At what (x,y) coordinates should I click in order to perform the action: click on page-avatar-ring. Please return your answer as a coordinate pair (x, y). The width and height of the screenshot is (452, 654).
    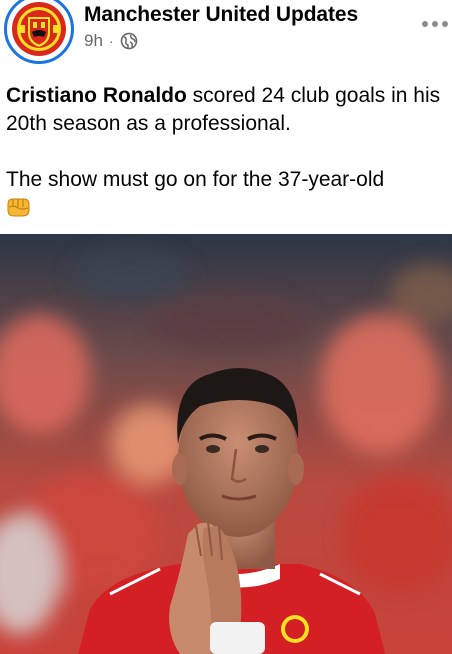
    Looking at the image, I should click on (39, 32).